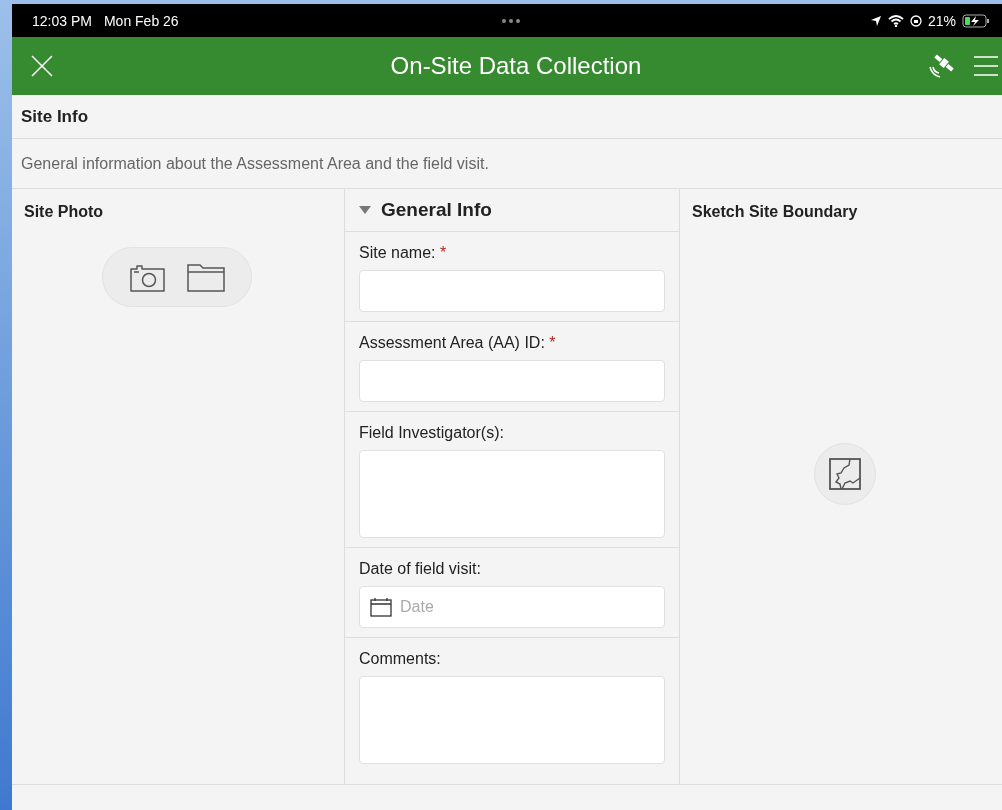 The image size is (1002, 810). Describe the element at coordinates (941, 20) in the screenshot. I see `battery-percent: 21%` at that location.